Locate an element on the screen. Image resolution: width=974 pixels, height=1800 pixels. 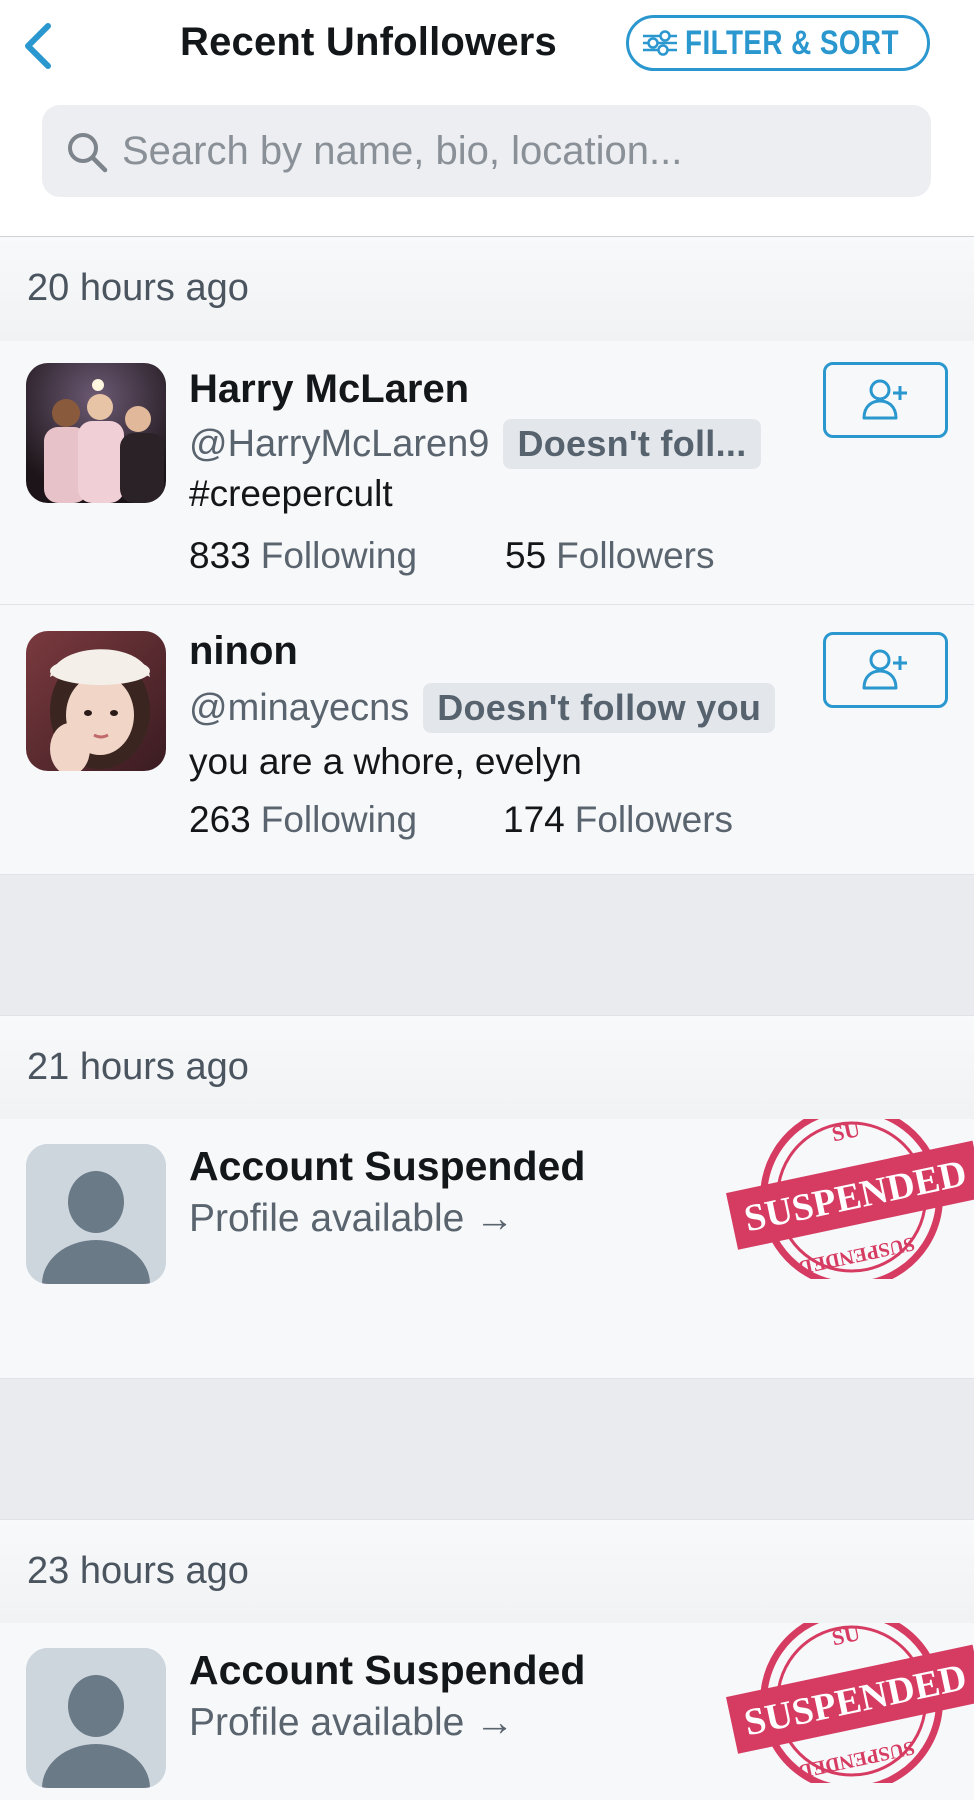
filter-sort-button: FILTER & SORT is located at coordinates (778, 43).